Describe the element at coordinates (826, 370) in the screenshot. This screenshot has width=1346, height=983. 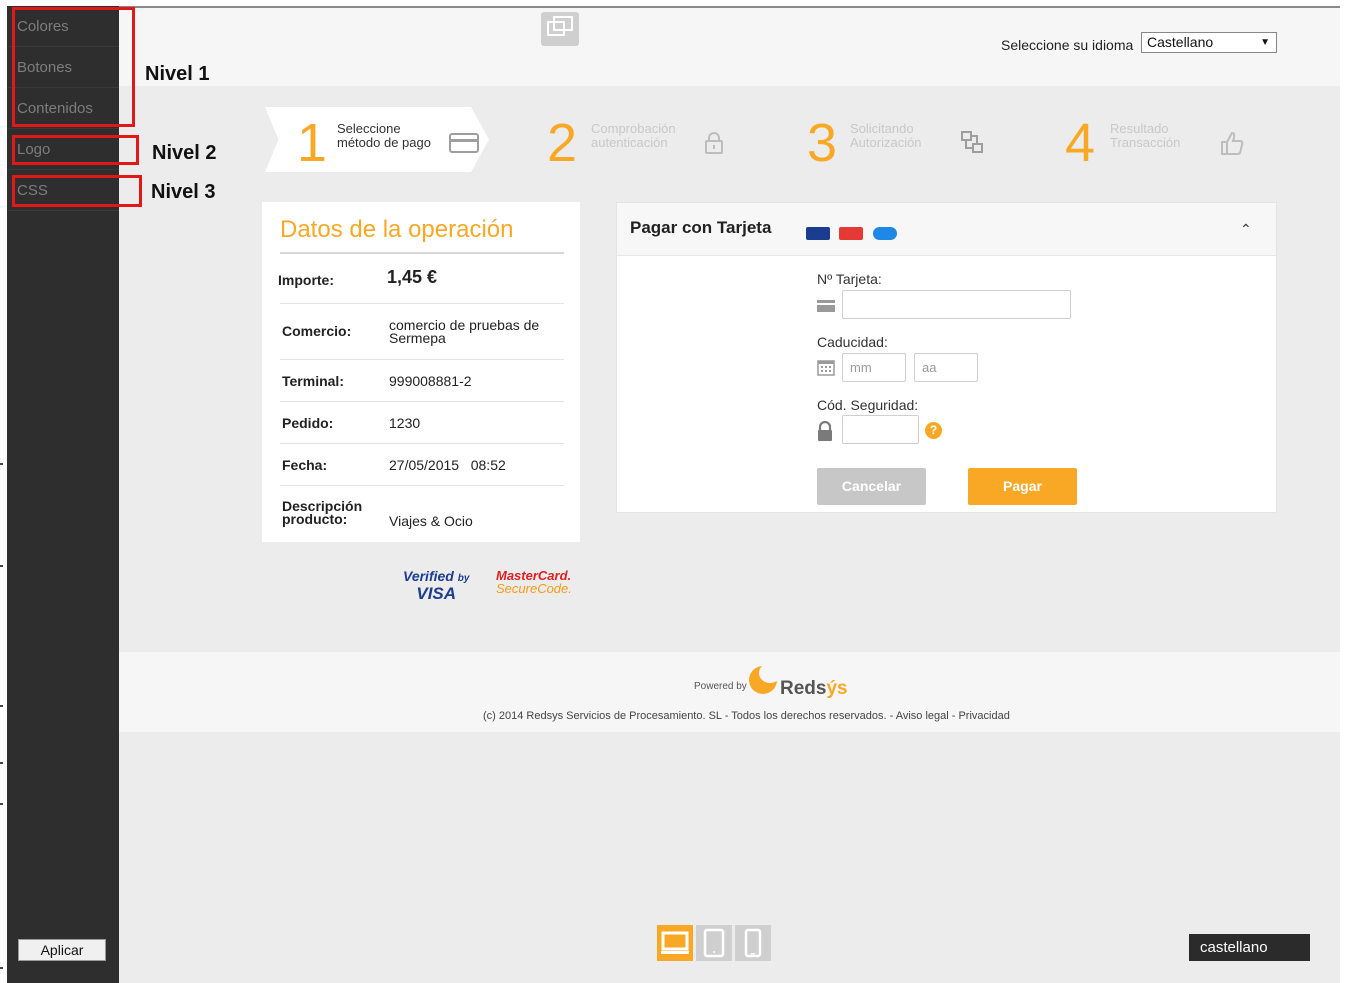
I see `calendar-icon` at that location.